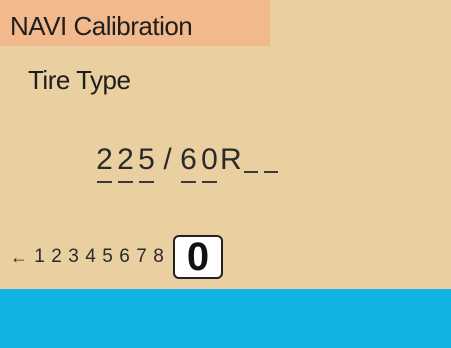  Describe the element at coordinates (79, 80) in the screenshot. I see `field-label: Tire Type` at that location.